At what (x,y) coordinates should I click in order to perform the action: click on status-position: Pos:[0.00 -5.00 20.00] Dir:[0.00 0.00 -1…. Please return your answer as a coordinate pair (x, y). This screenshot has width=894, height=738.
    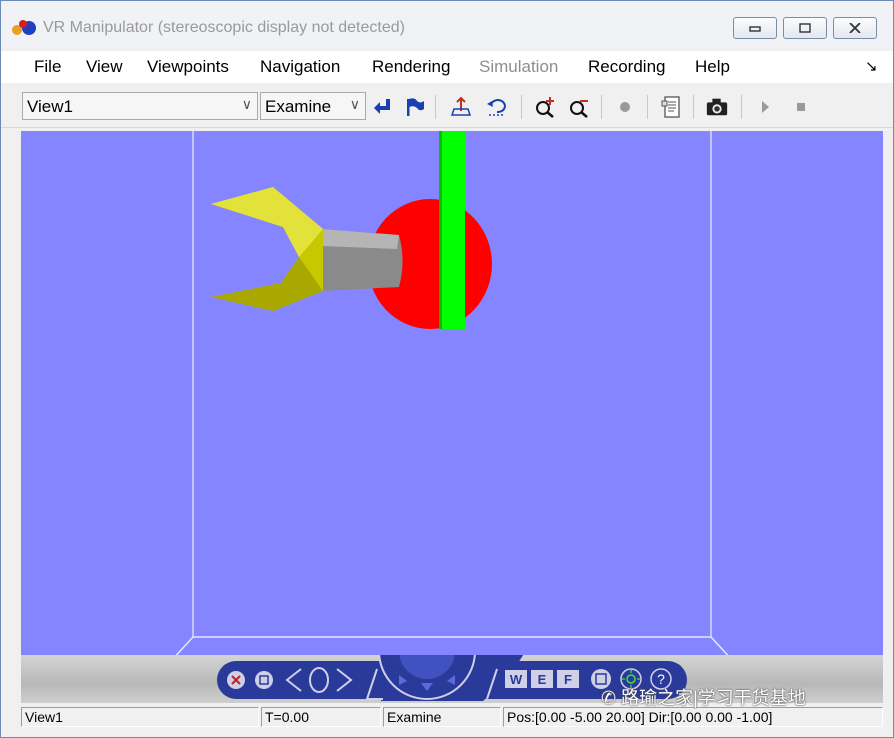
    Looking at the image, I should click on (693, 717).